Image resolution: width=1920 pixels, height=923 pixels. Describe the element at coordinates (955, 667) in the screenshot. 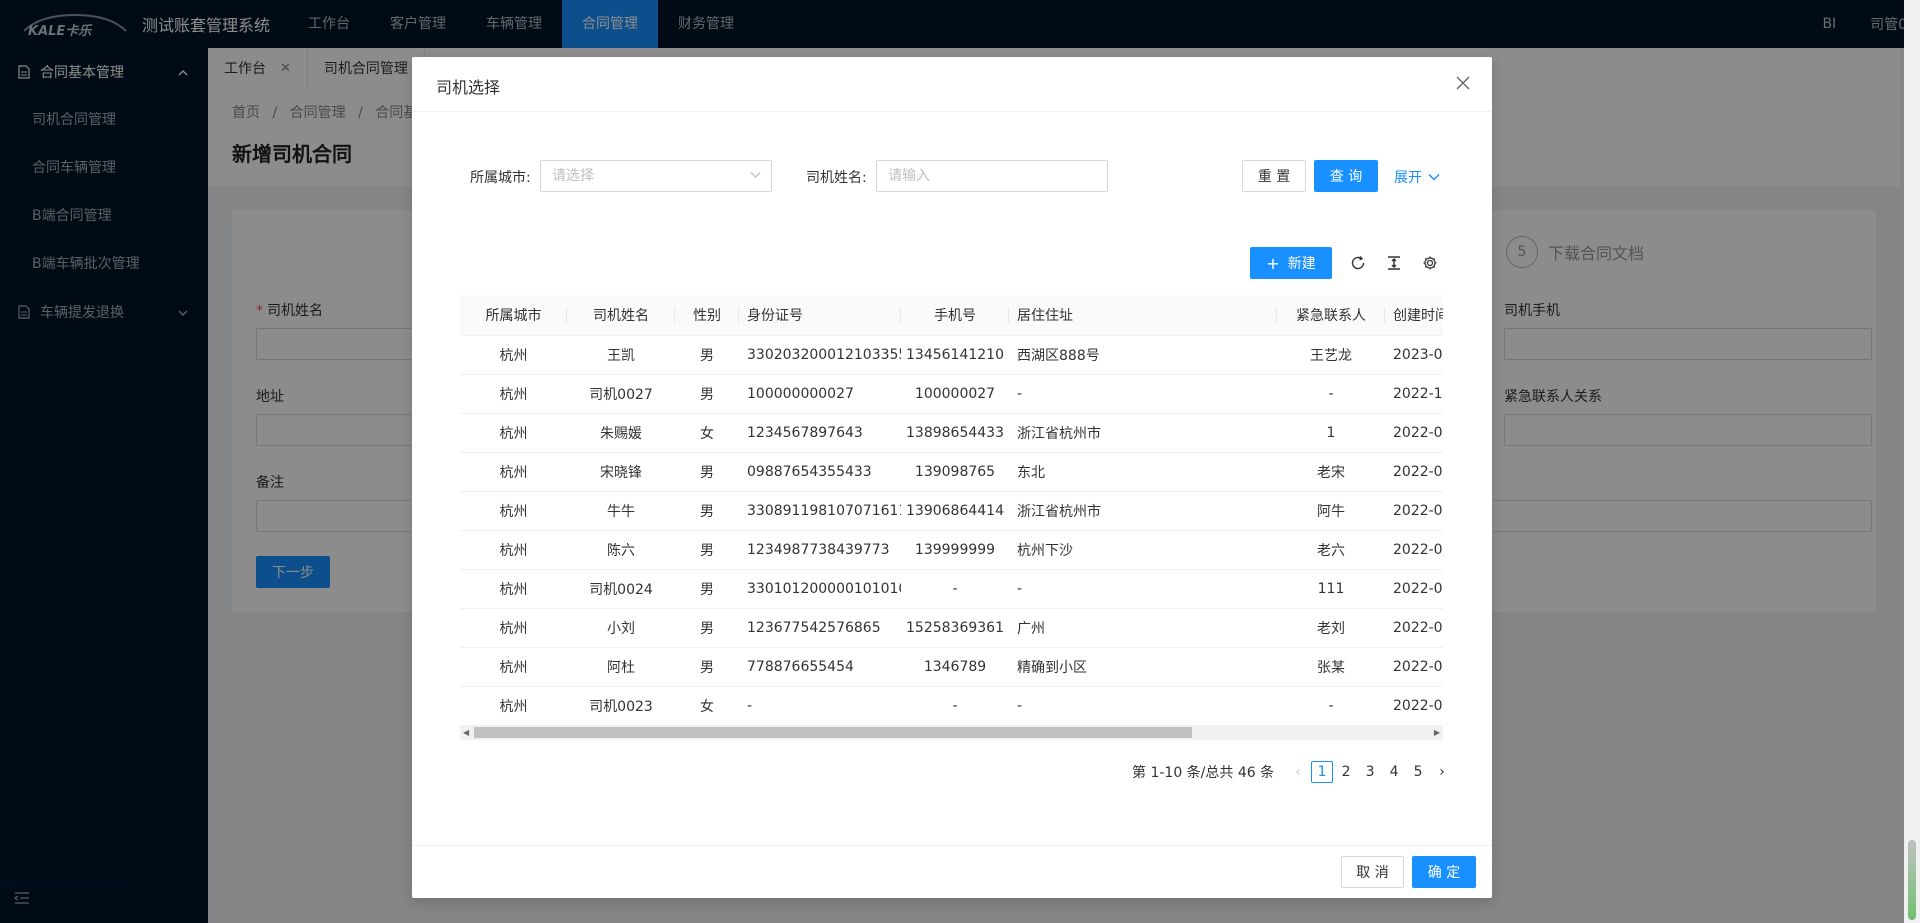

I see `cell-phone: 1346789` at that location.